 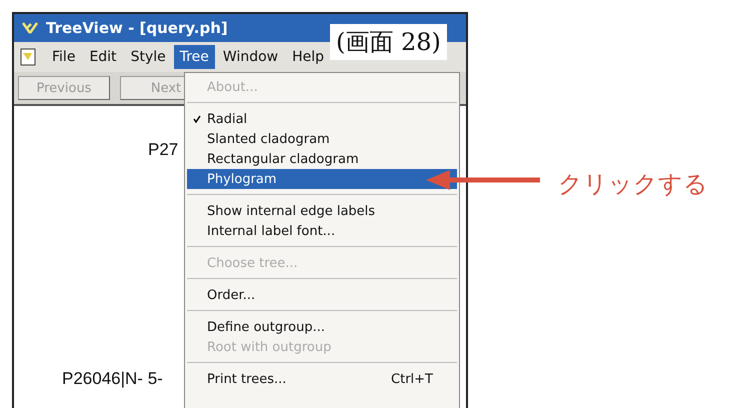 What do you see at coordinates (322, 379) in the screenshot?
I see `menu-option: Print trees... Ctrl+T` at bounding box center [322, 379].